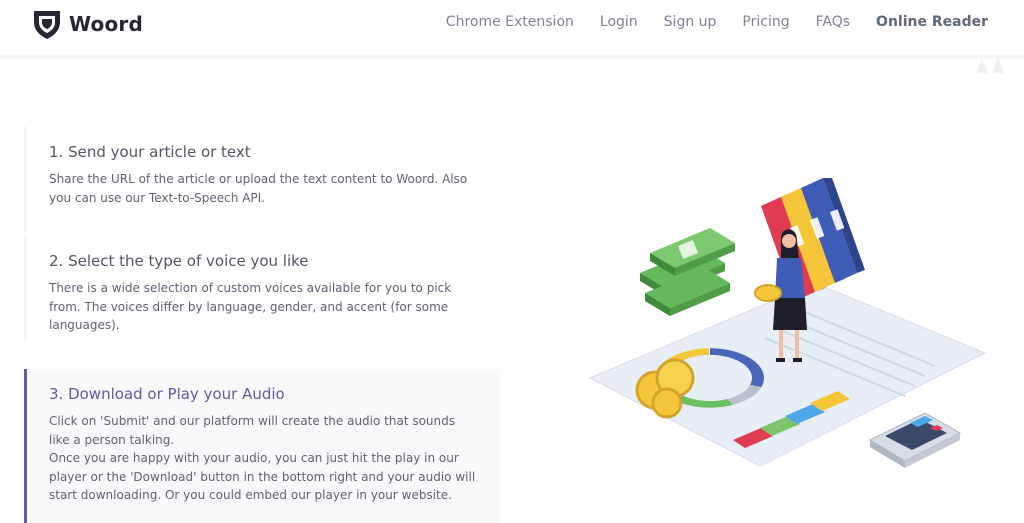 The width and height of the screenshot is (1024, 523). I want to click on nav-online-reader: Online Reader, so click(932, 22).